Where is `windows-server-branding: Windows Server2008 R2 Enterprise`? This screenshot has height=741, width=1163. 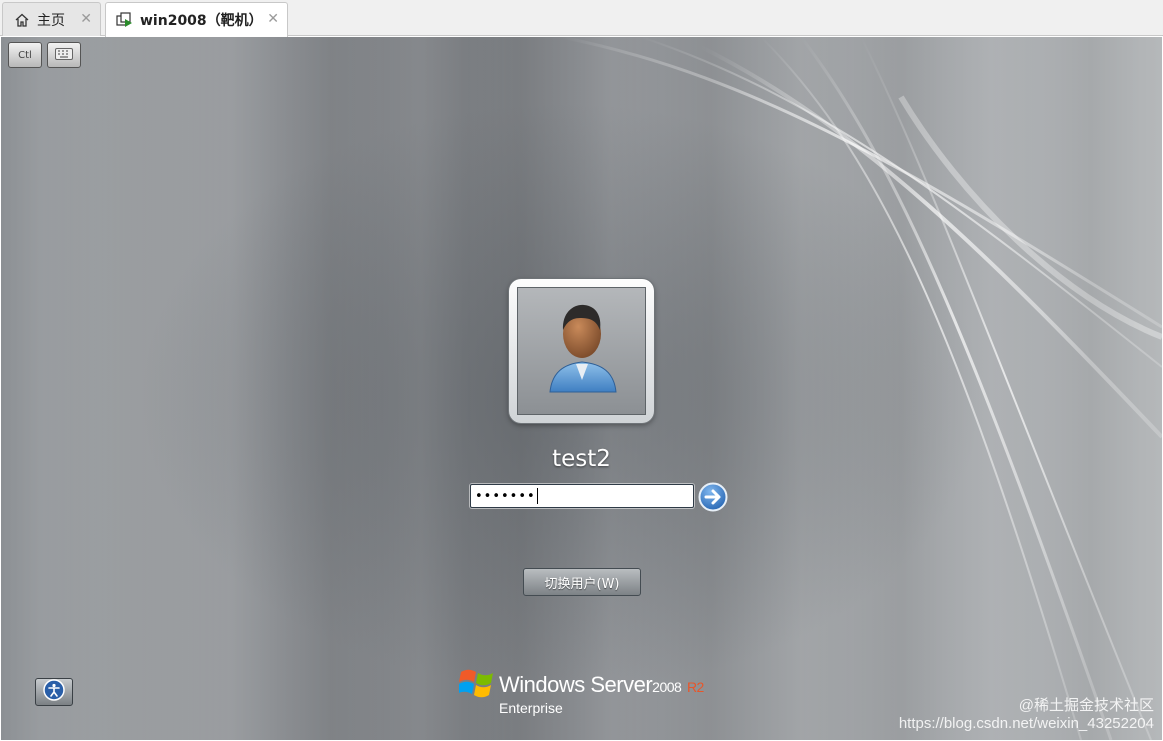
windows-server-branding: Windows Server2008 R2 Enterprise is located at coordinates (588, 692).